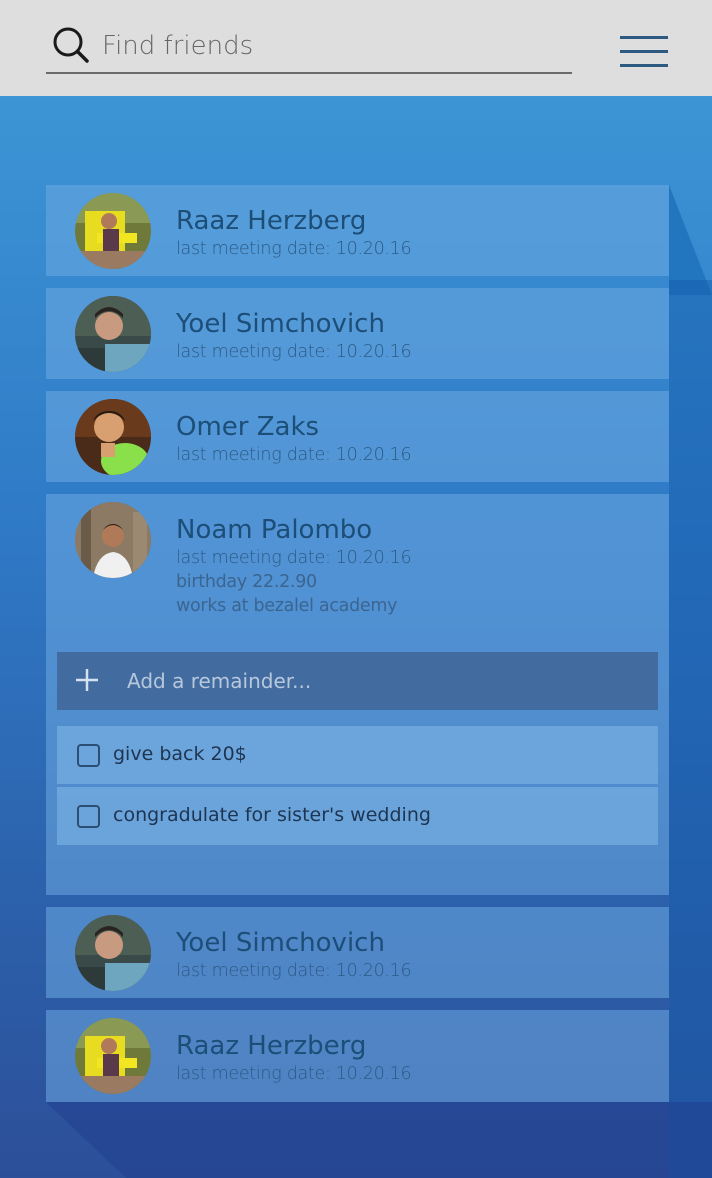 Image resolution: width=712 pixels, height=1178 pixels. I want to click on birthday-text: birthday 22.2.90, so click(246, 582).